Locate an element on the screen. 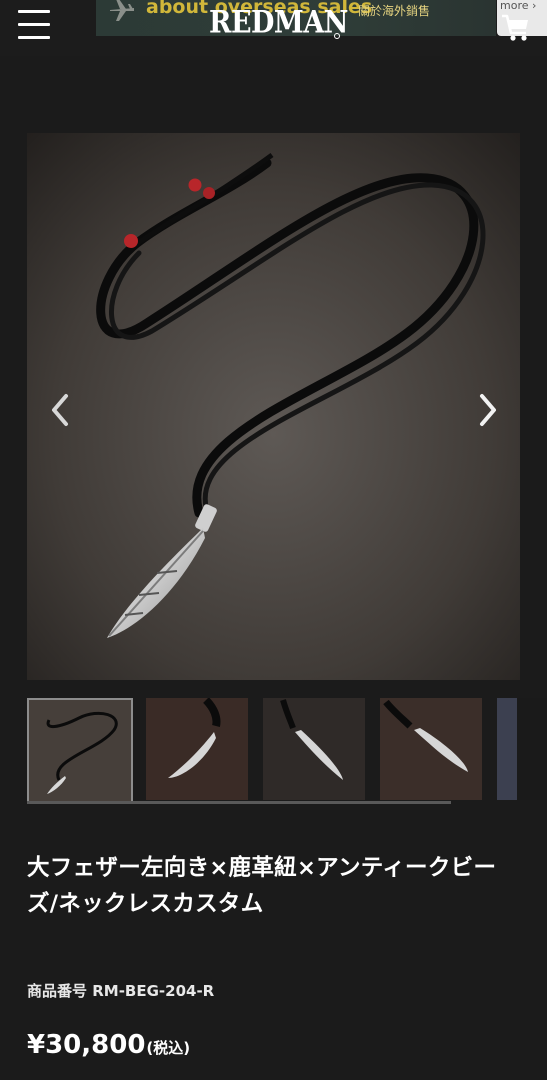  chevron-left-icon is located at coordinates (59, 410).